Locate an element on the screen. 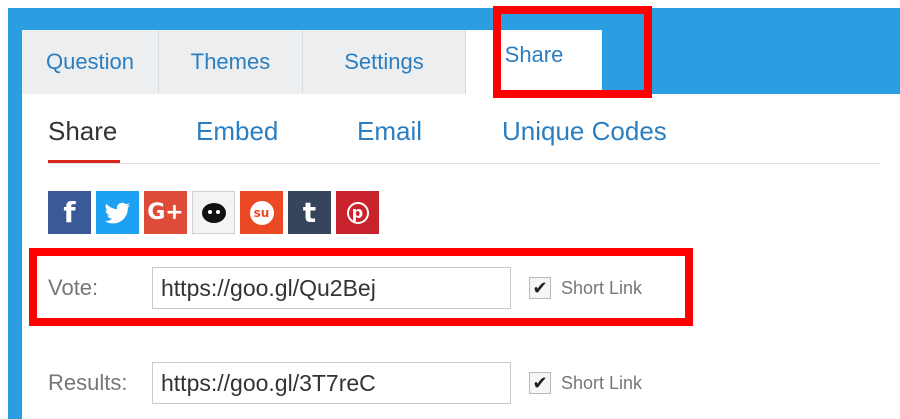 The width and height of the screenshot is (900, 419). subtab-share-label: Share is located at coordinates (83, 131).